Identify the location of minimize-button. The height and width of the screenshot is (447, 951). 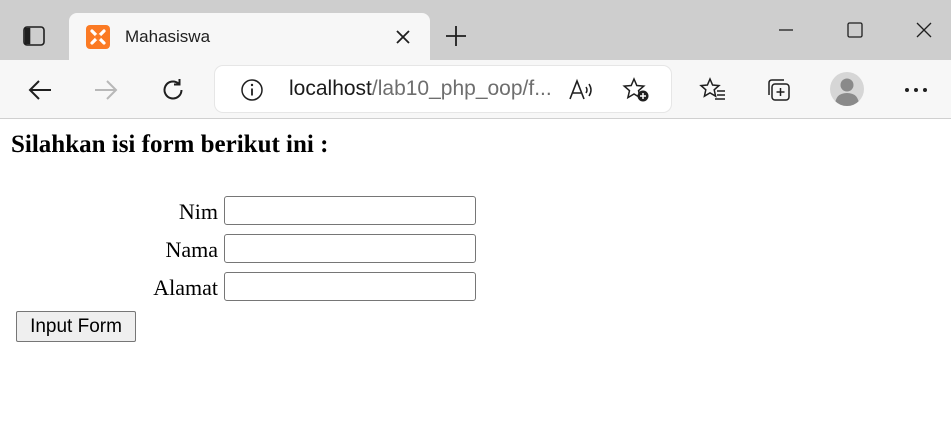
(786, 30).